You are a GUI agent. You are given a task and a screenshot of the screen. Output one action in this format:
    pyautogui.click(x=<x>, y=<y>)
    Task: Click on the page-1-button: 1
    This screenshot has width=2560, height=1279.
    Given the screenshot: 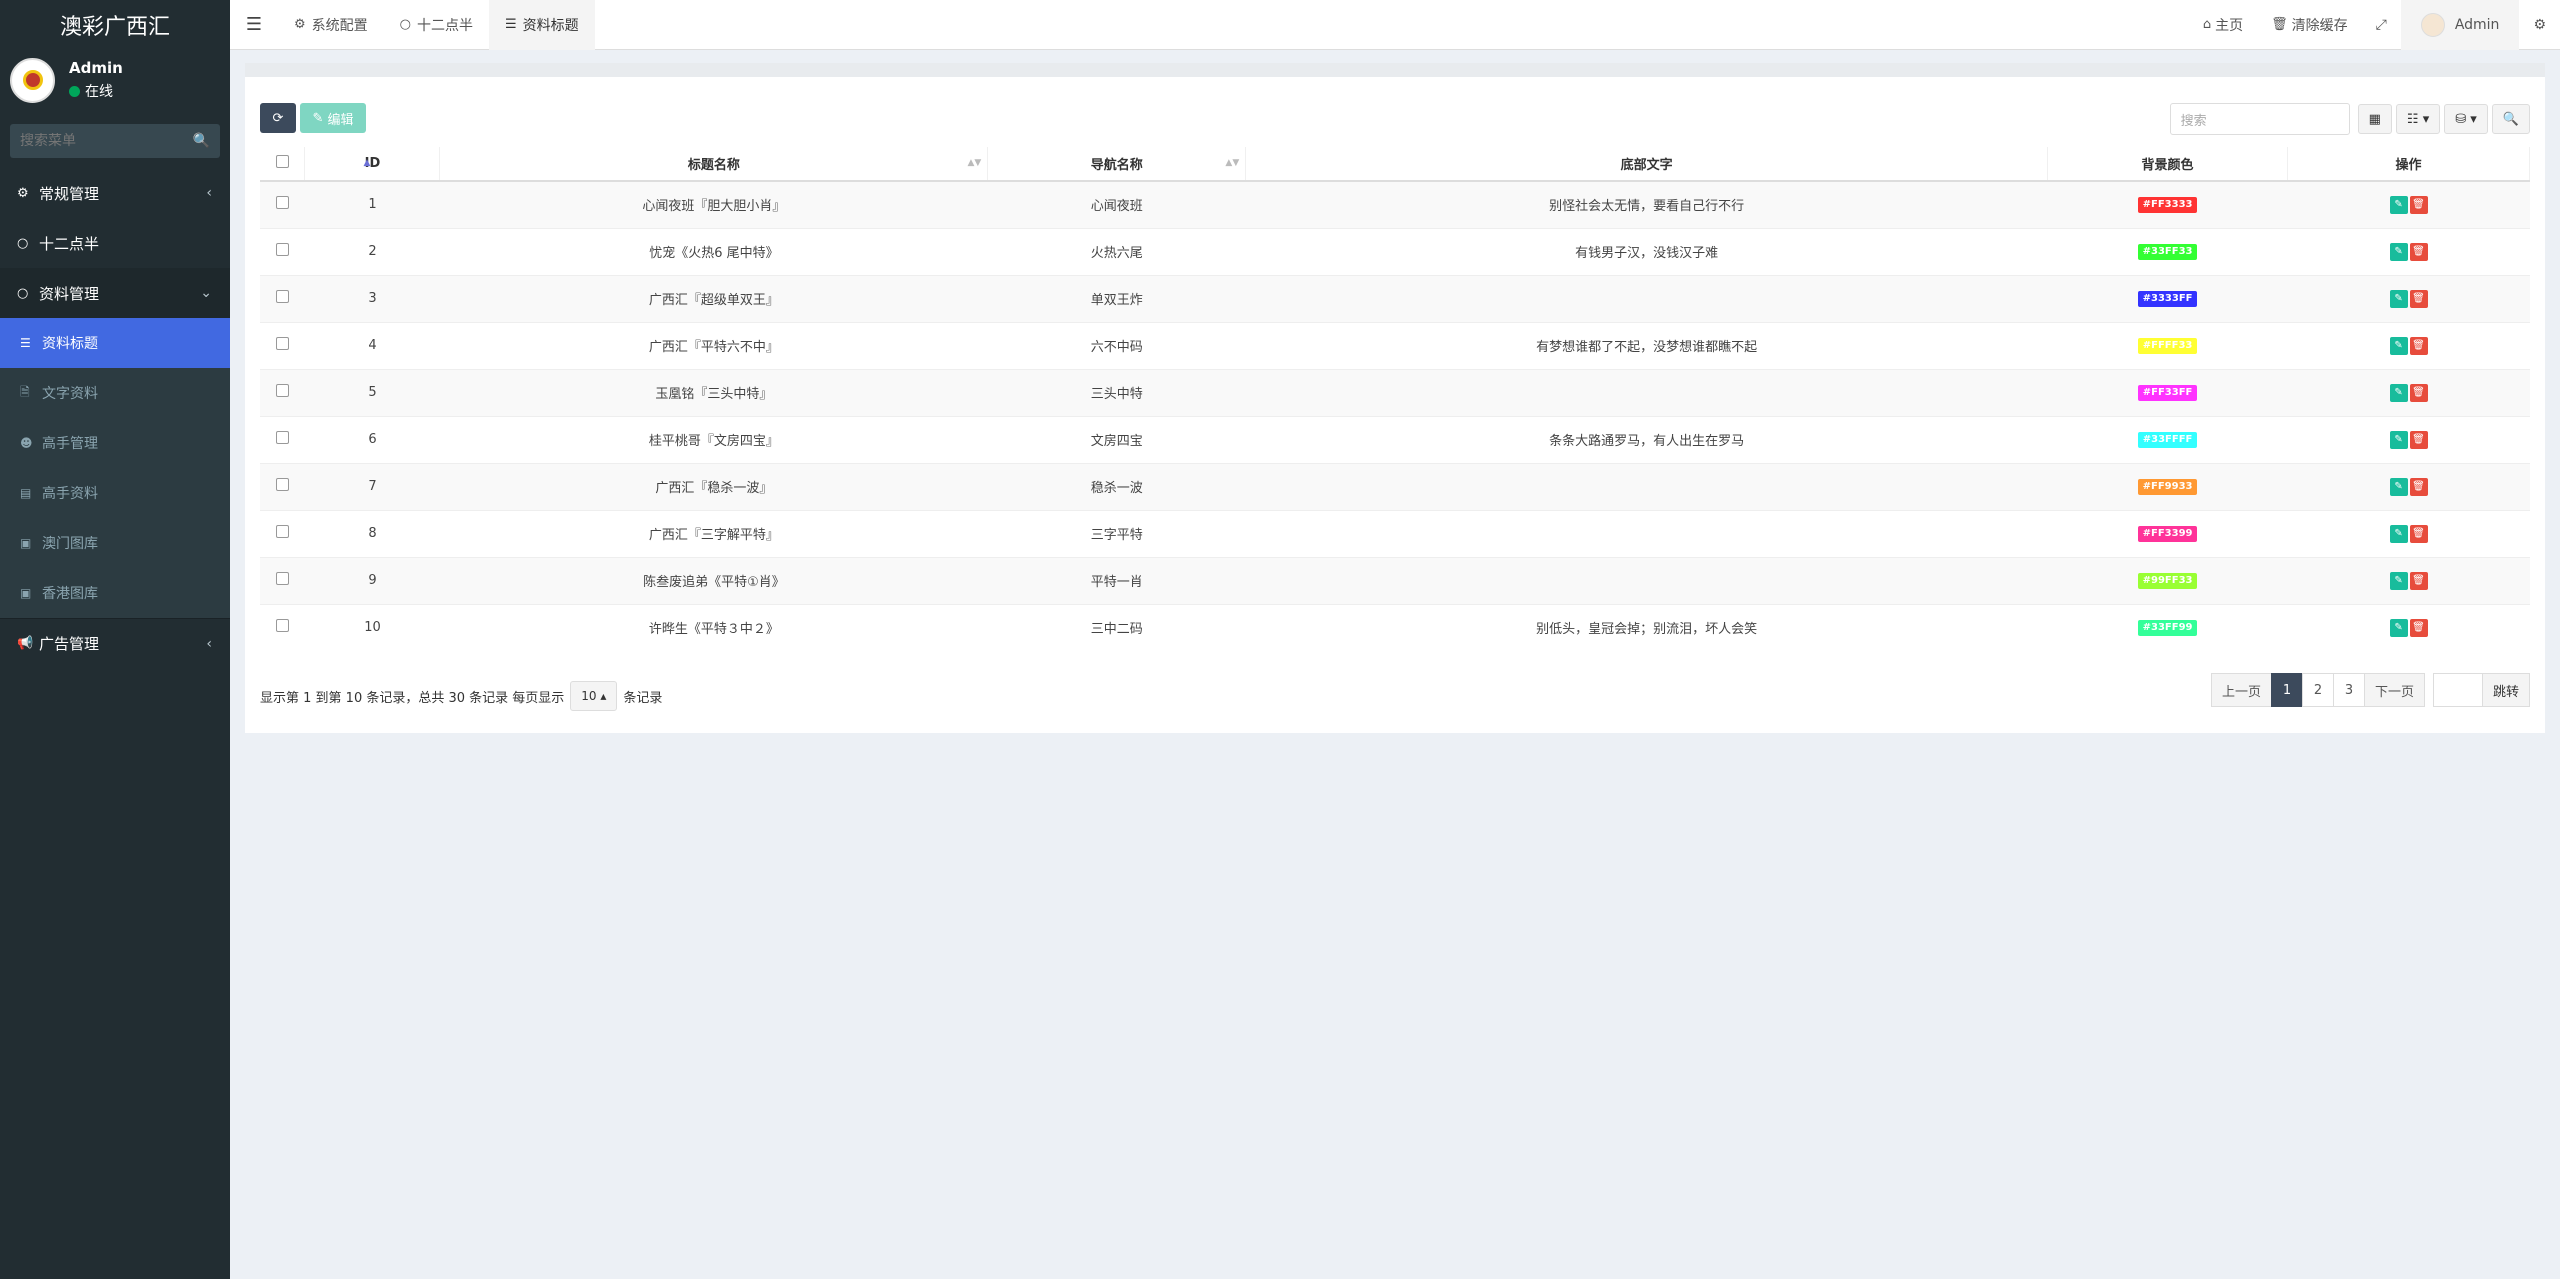 What is the action you would take?
    pyautogui.click(x=2286, y=690)
    